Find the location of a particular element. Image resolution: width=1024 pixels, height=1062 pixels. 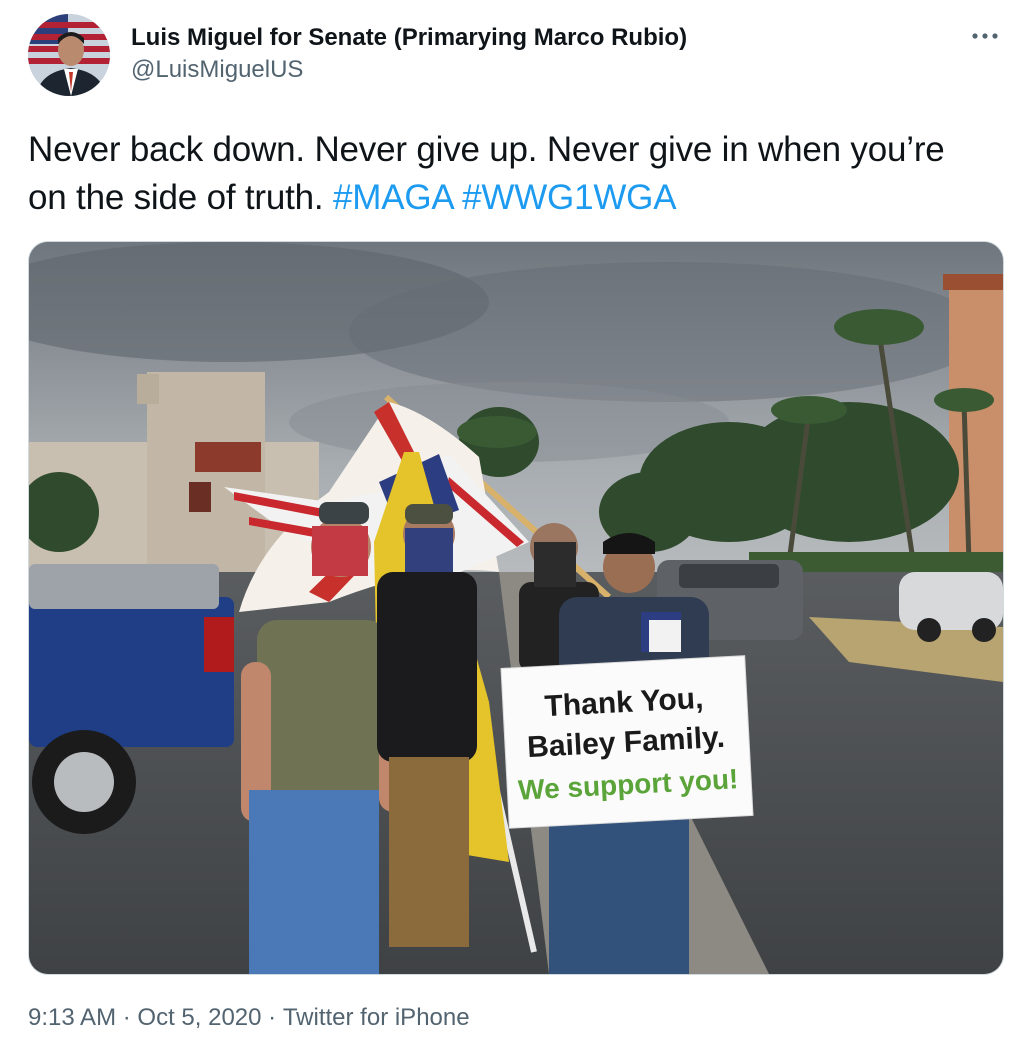

tweet-source: Twitter for iPhone is located at coordinates (376, 1017).